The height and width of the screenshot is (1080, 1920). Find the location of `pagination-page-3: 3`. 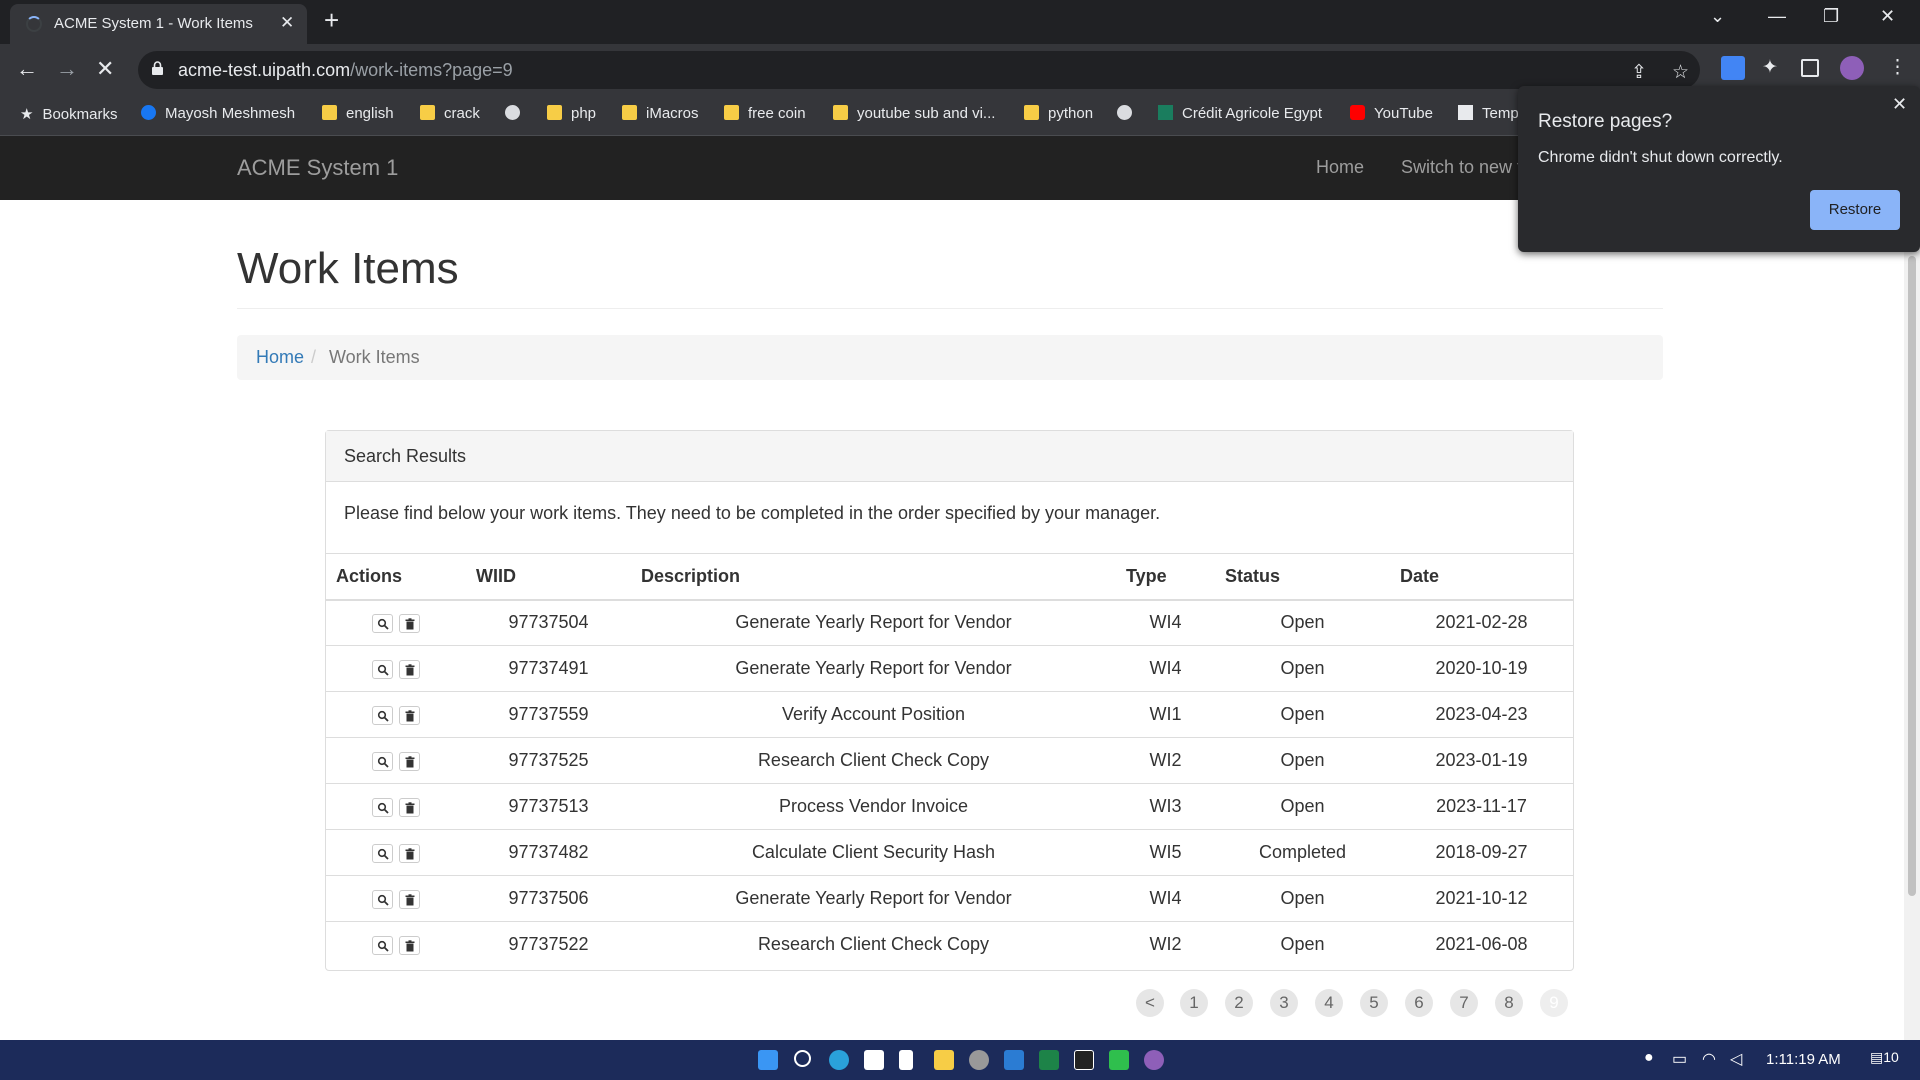

pagination-page-3: 3 is located at coordinates (1284, 1003).